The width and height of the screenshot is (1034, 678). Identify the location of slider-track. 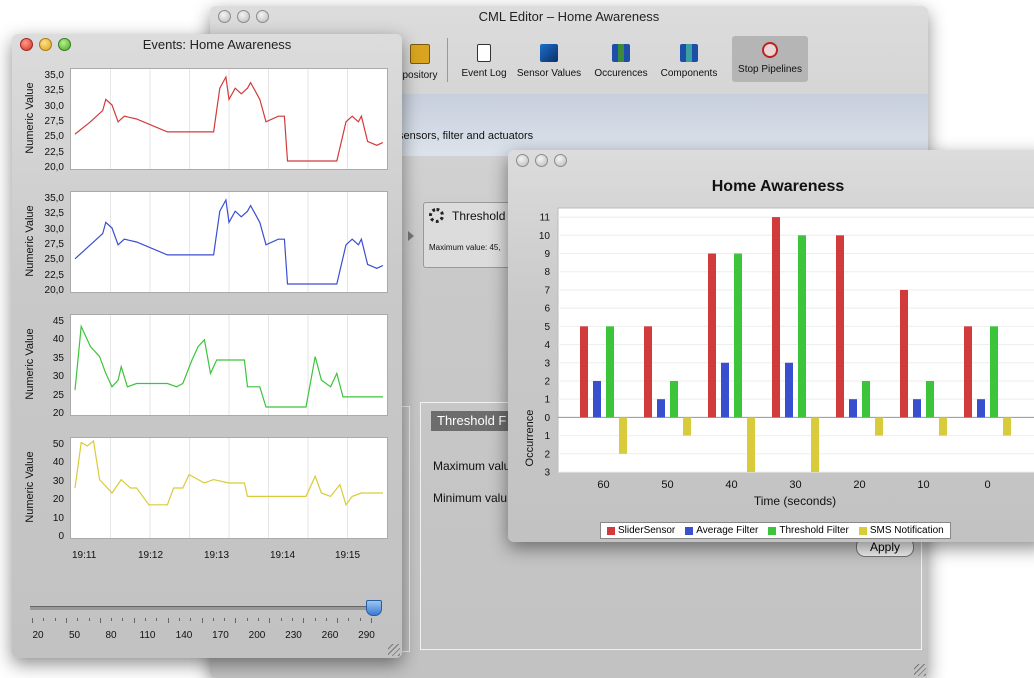
(205, 608).